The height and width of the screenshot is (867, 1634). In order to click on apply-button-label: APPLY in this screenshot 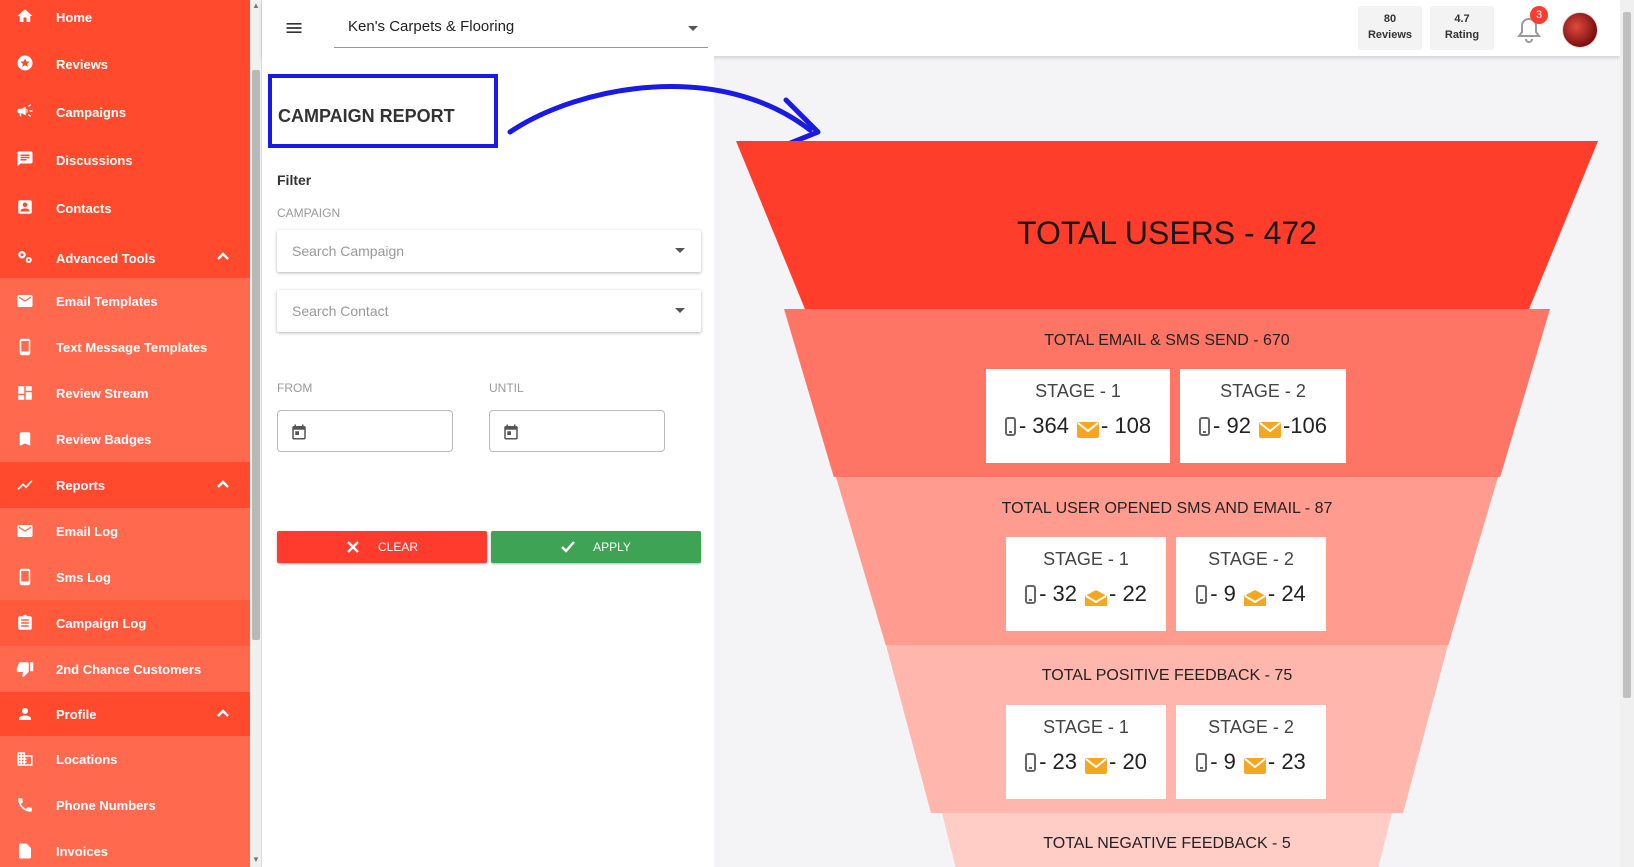, I will do `click(612, 547)`.